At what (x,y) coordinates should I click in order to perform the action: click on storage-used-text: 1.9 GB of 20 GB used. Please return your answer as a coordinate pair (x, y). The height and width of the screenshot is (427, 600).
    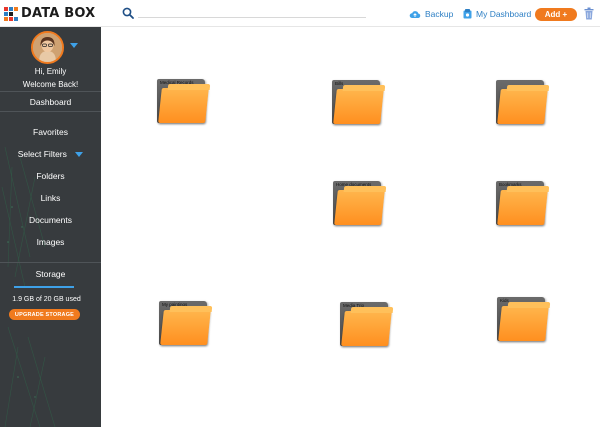
    Looking at the image, I should click on (46, 299).